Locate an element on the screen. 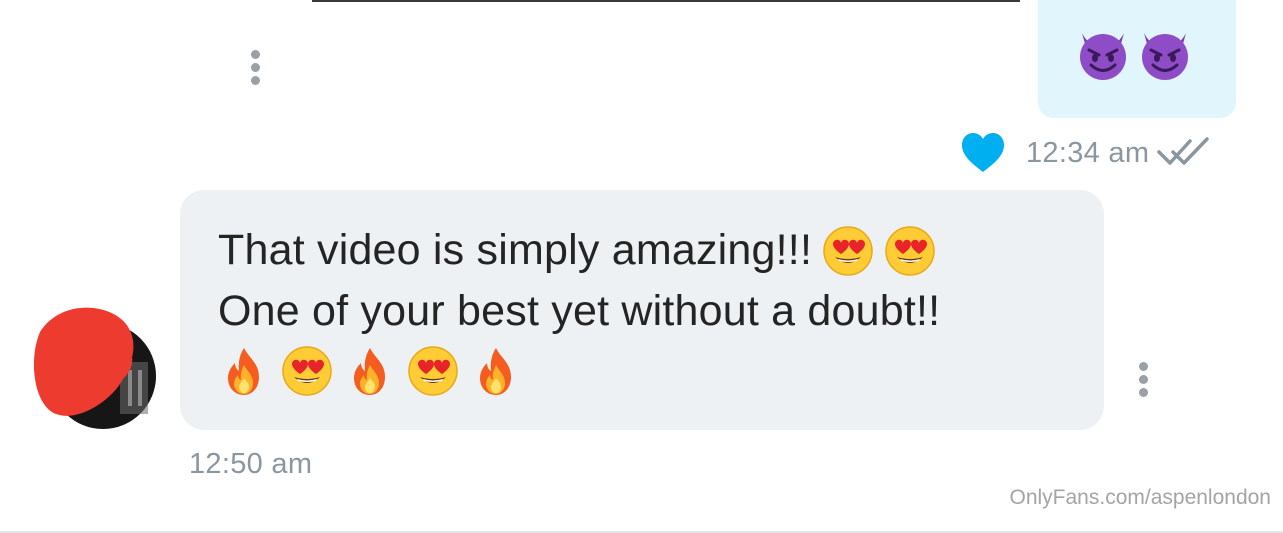  avatar is located at coordinates (94, 368).